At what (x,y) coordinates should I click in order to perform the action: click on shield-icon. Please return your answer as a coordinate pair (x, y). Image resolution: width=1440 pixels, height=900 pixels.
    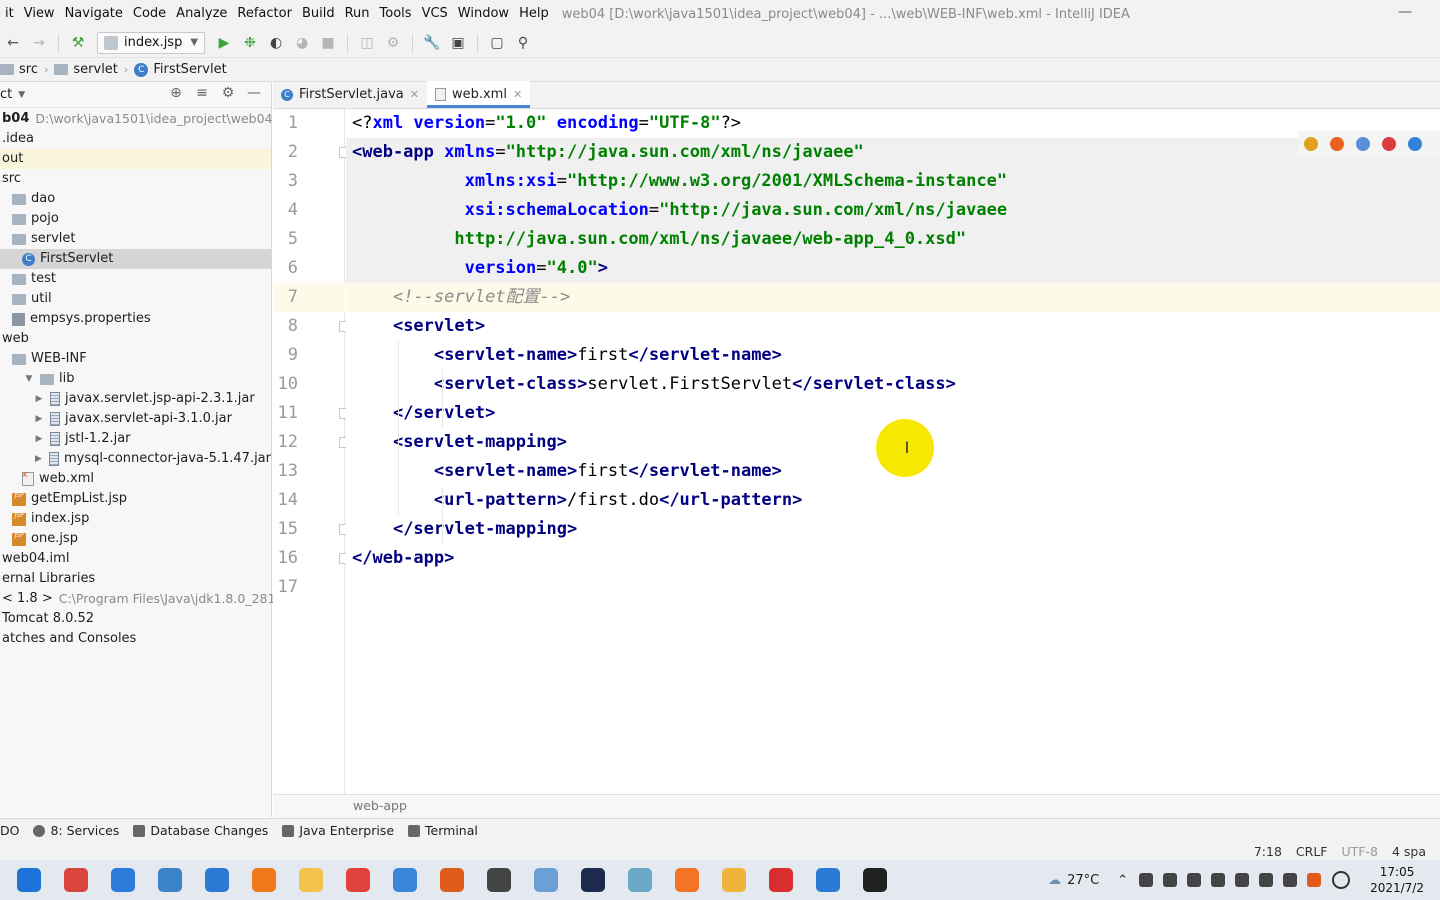
    Looking at the image, I should click on (1170, 880).